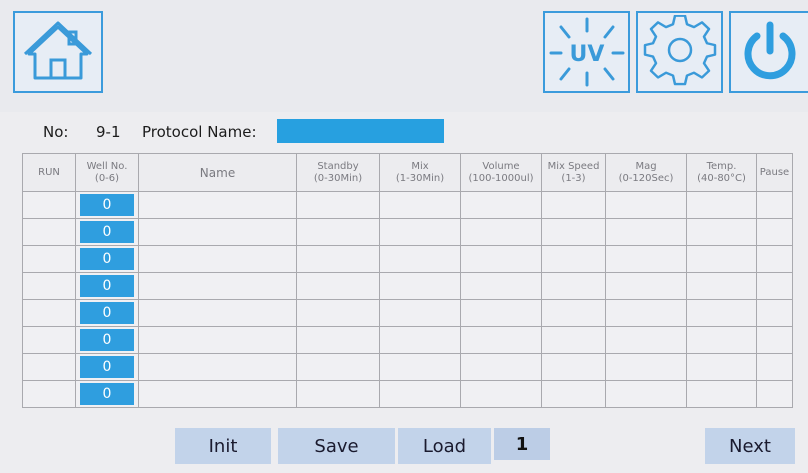 The width and height of the screenshot is (808, 473). Describe the element at coordinates (501, 172) in the screenshot. I see `col-volume-header: Volume (100-1000ul)` at that location.